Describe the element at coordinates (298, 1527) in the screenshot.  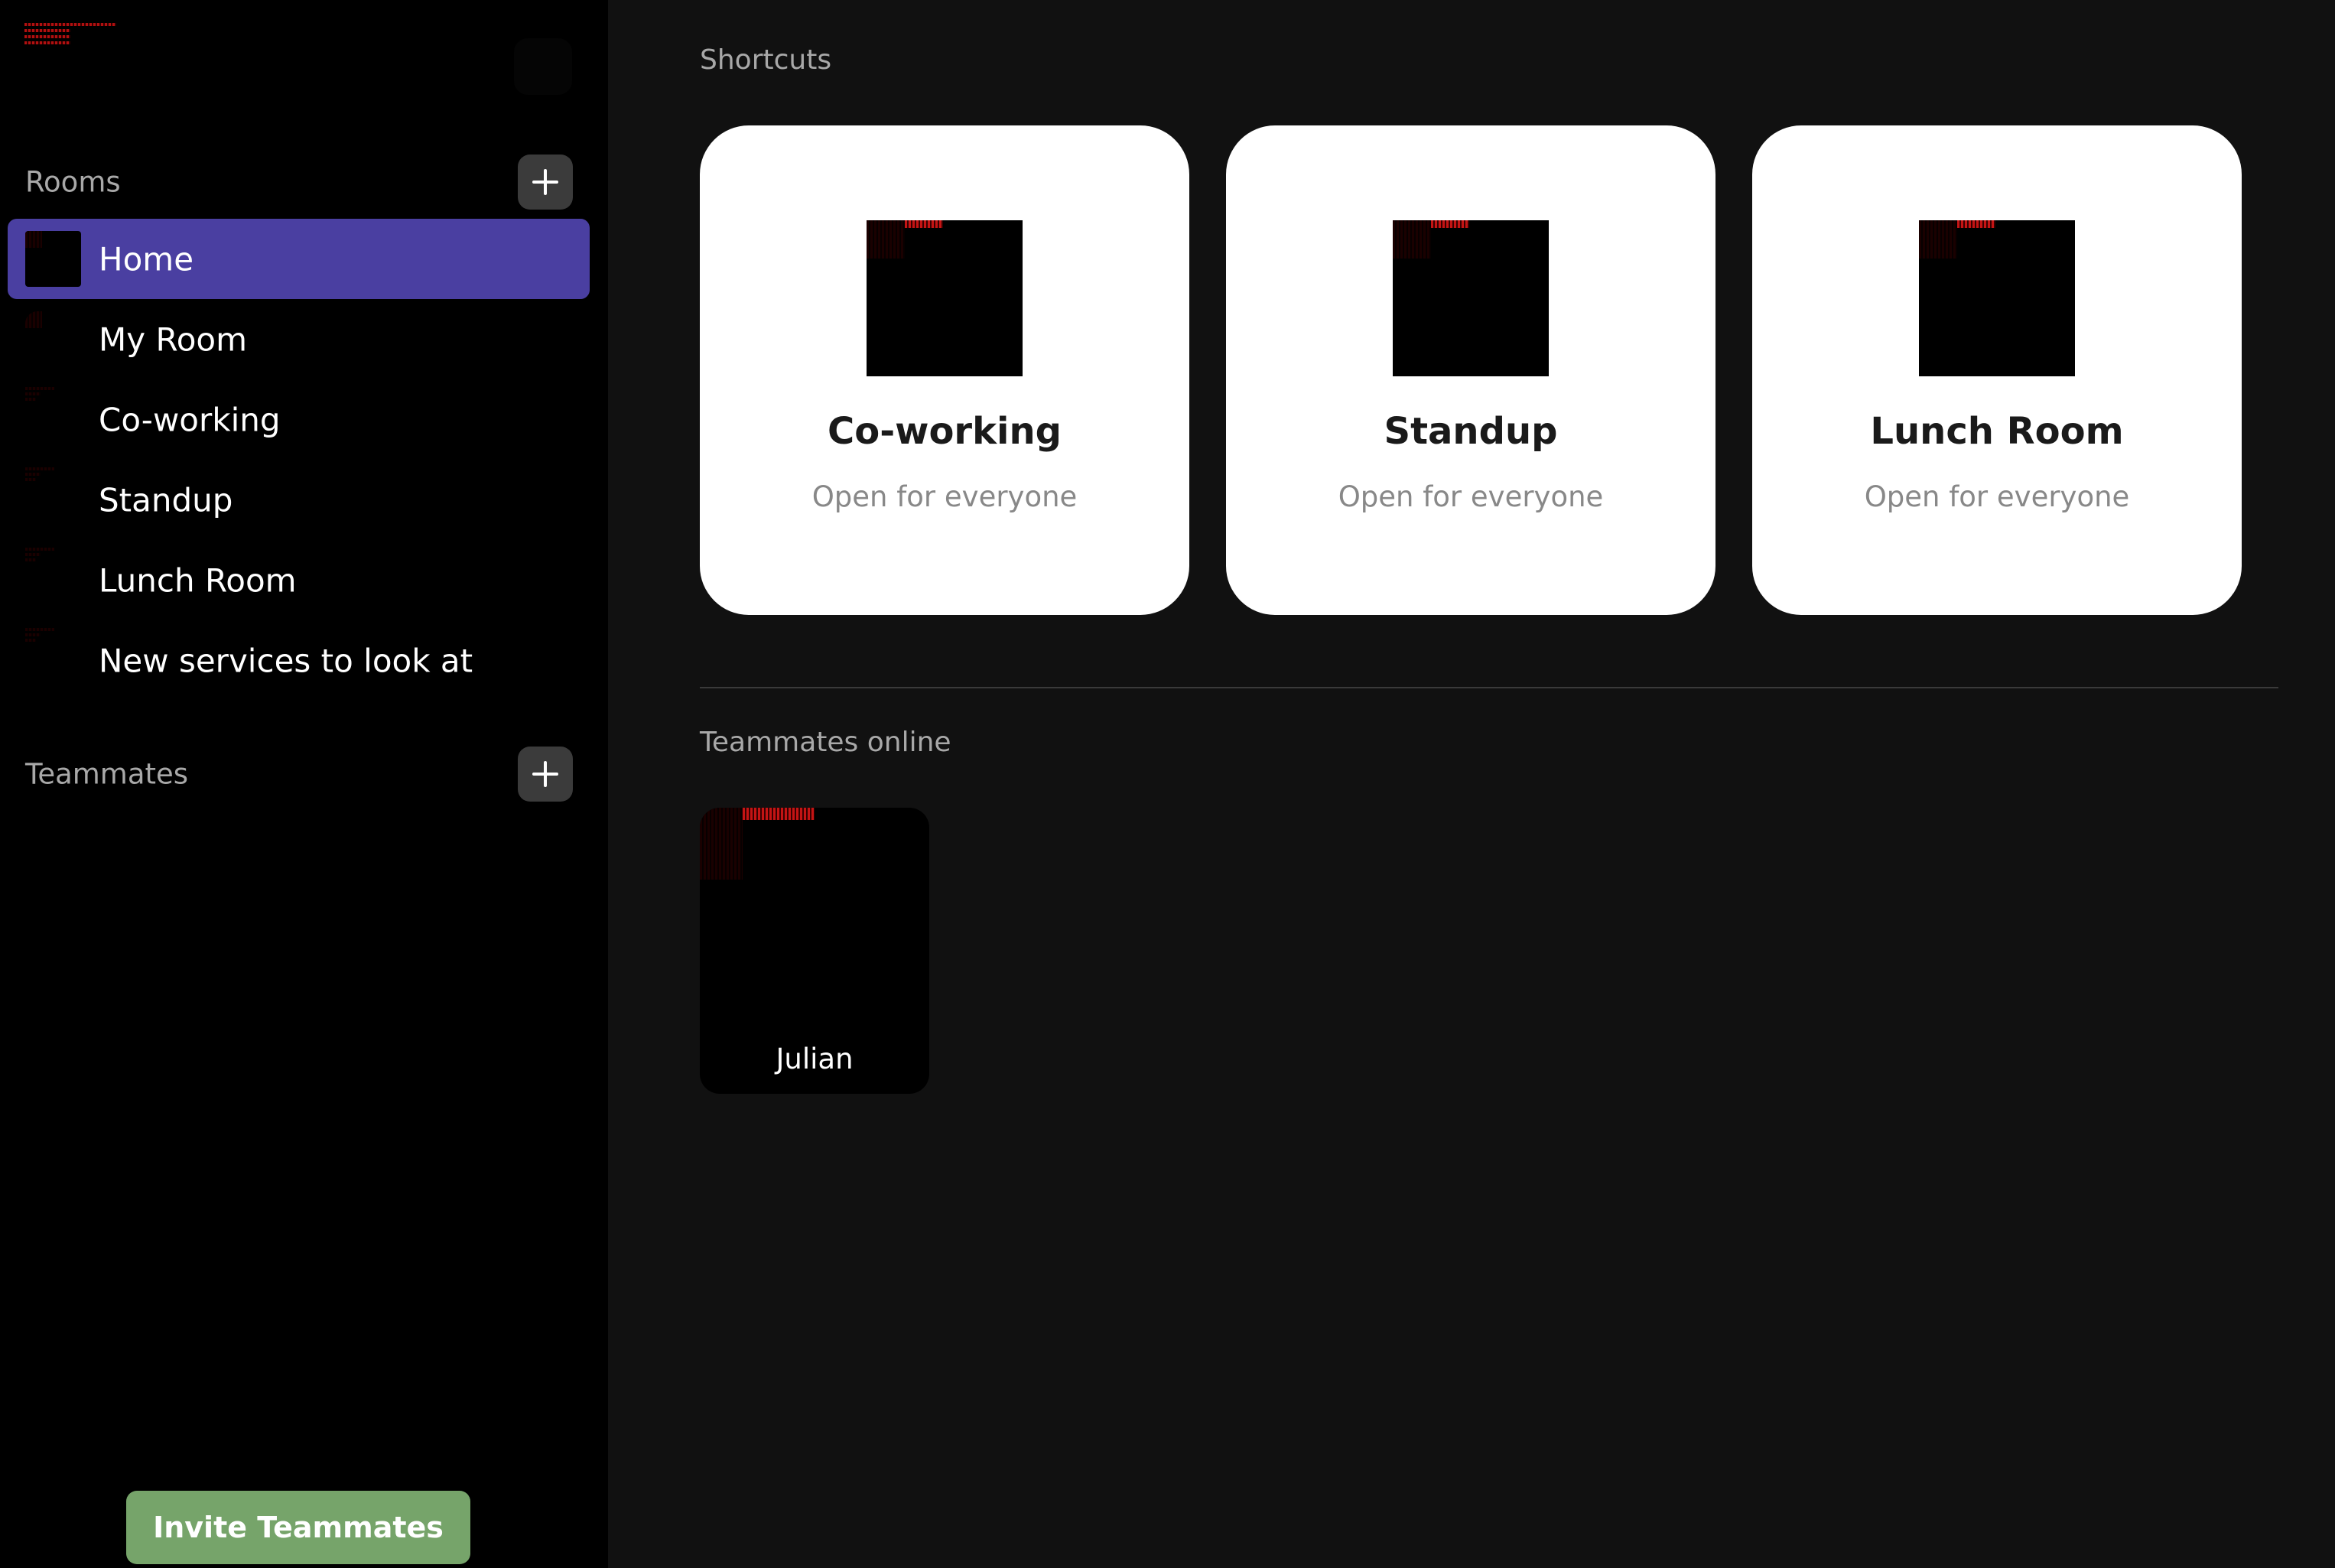
I see `invite-teammates-button: Invite Teammates` at that location.